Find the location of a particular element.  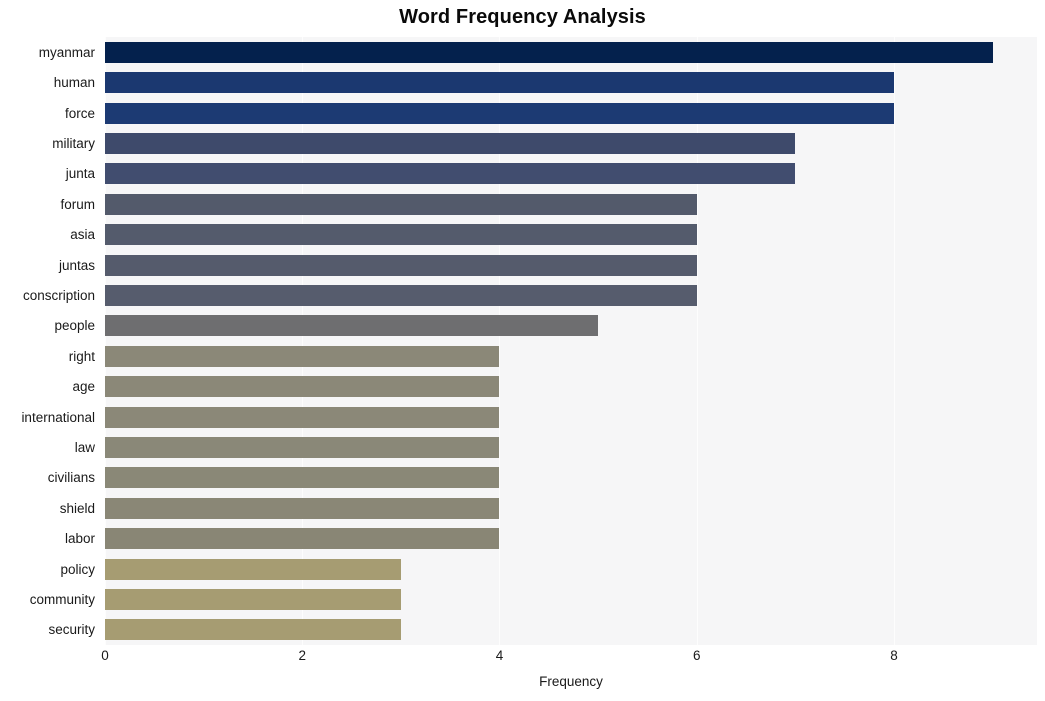

x-axis: 0 2 4 6 8 is located at coordinates (522, 659).